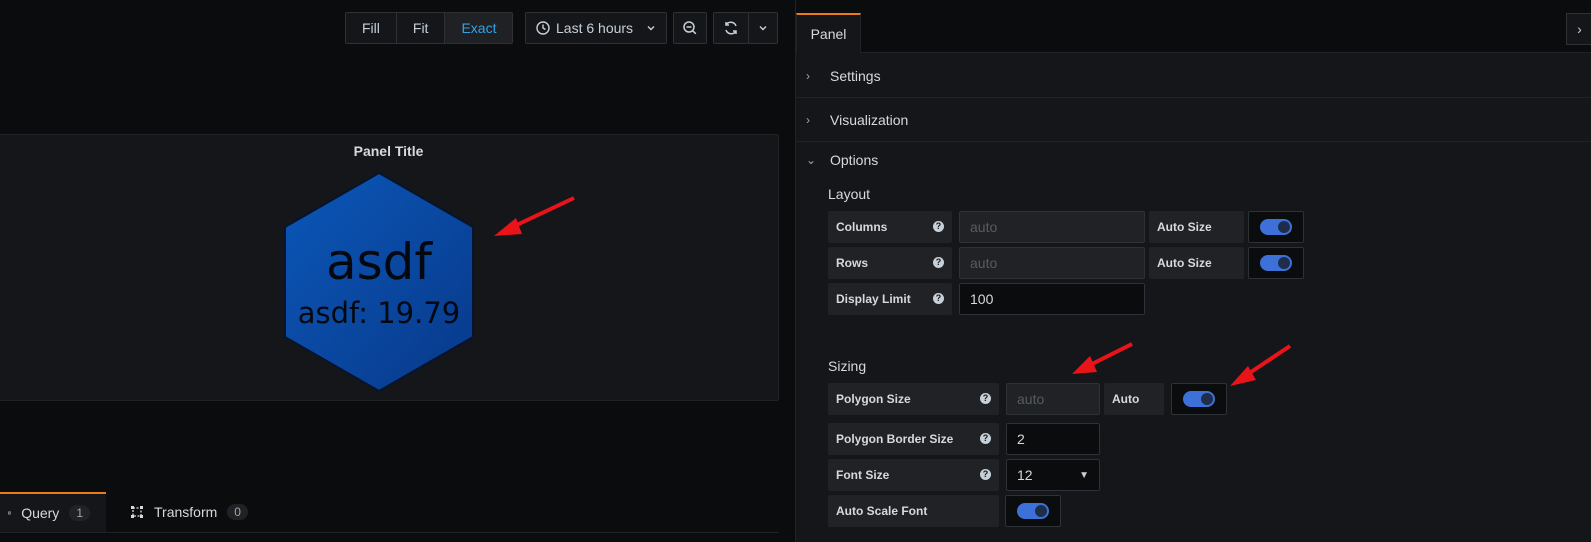  Describe the element at coordinates (379, 262) in the screenshot. I see `polygon-name: asdf` at that location.